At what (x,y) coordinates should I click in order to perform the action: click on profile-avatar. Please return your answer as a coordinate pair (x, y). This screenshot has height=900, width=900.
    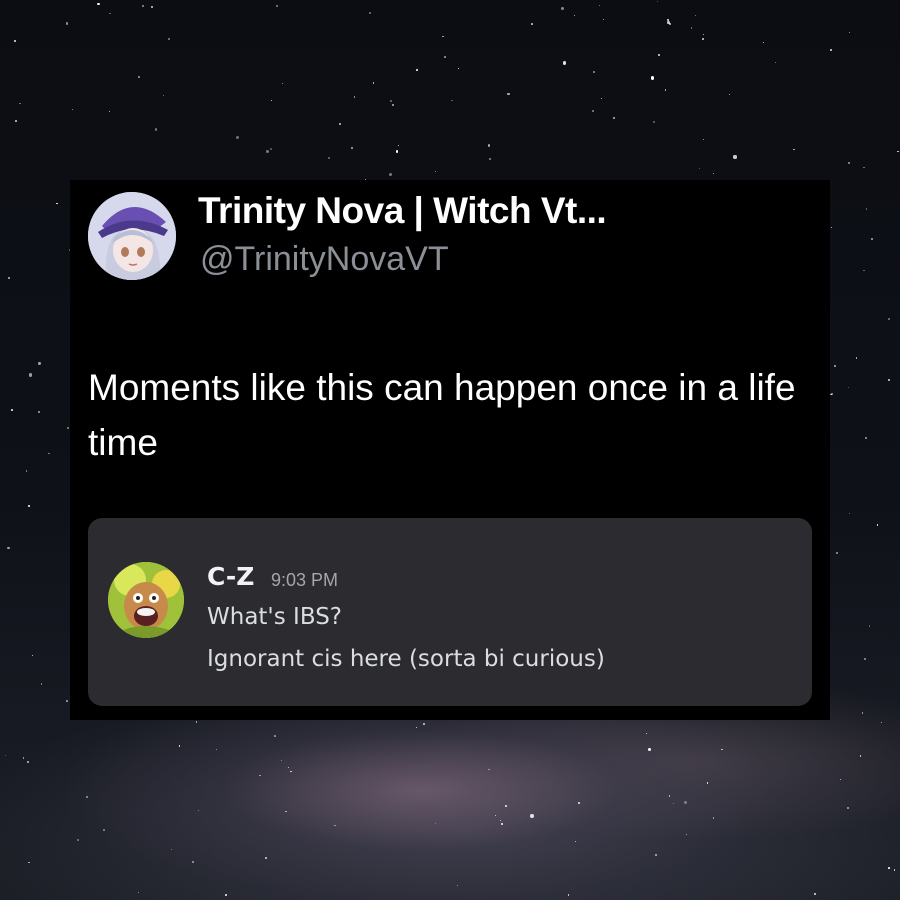
    Looking at the image, I should click on (132, 236).